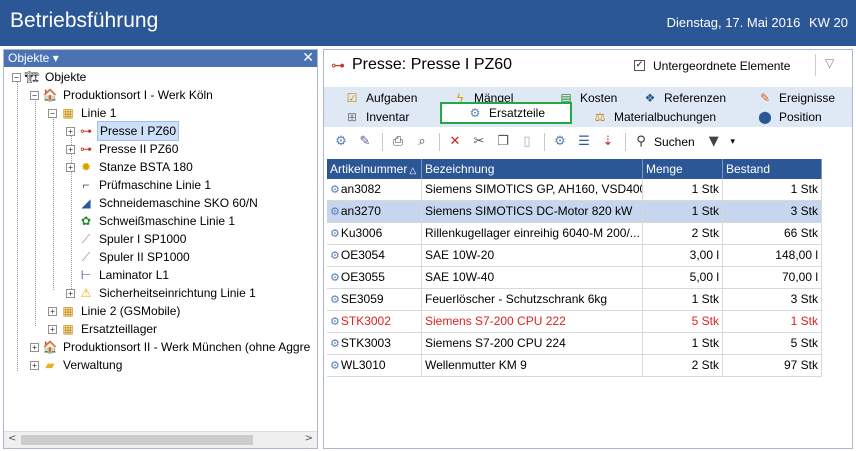 The height and width of the screenshot is (451, 856). Describe the element at coordinates (137, 440) in the screenshot. I see `scroll-thumb` at that location.